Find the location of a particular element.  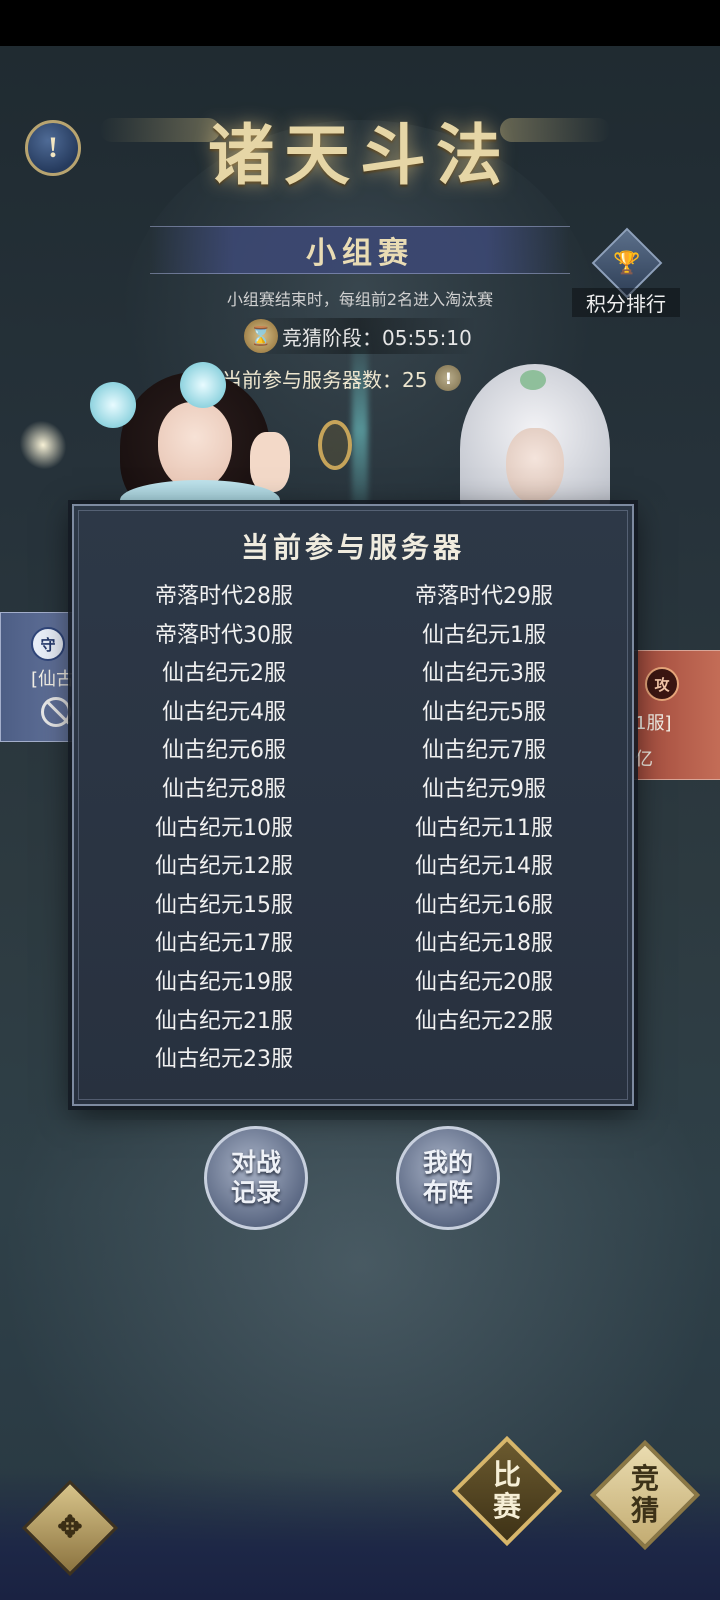

attack-badge: 攻 is located at coordinates (662, 684).